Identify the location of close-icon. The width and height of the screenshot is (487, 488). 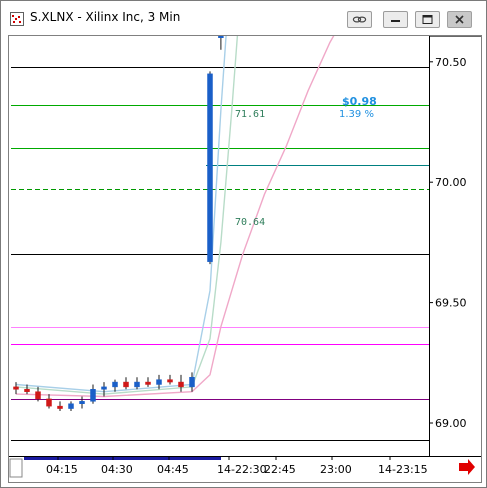
(459, 19).